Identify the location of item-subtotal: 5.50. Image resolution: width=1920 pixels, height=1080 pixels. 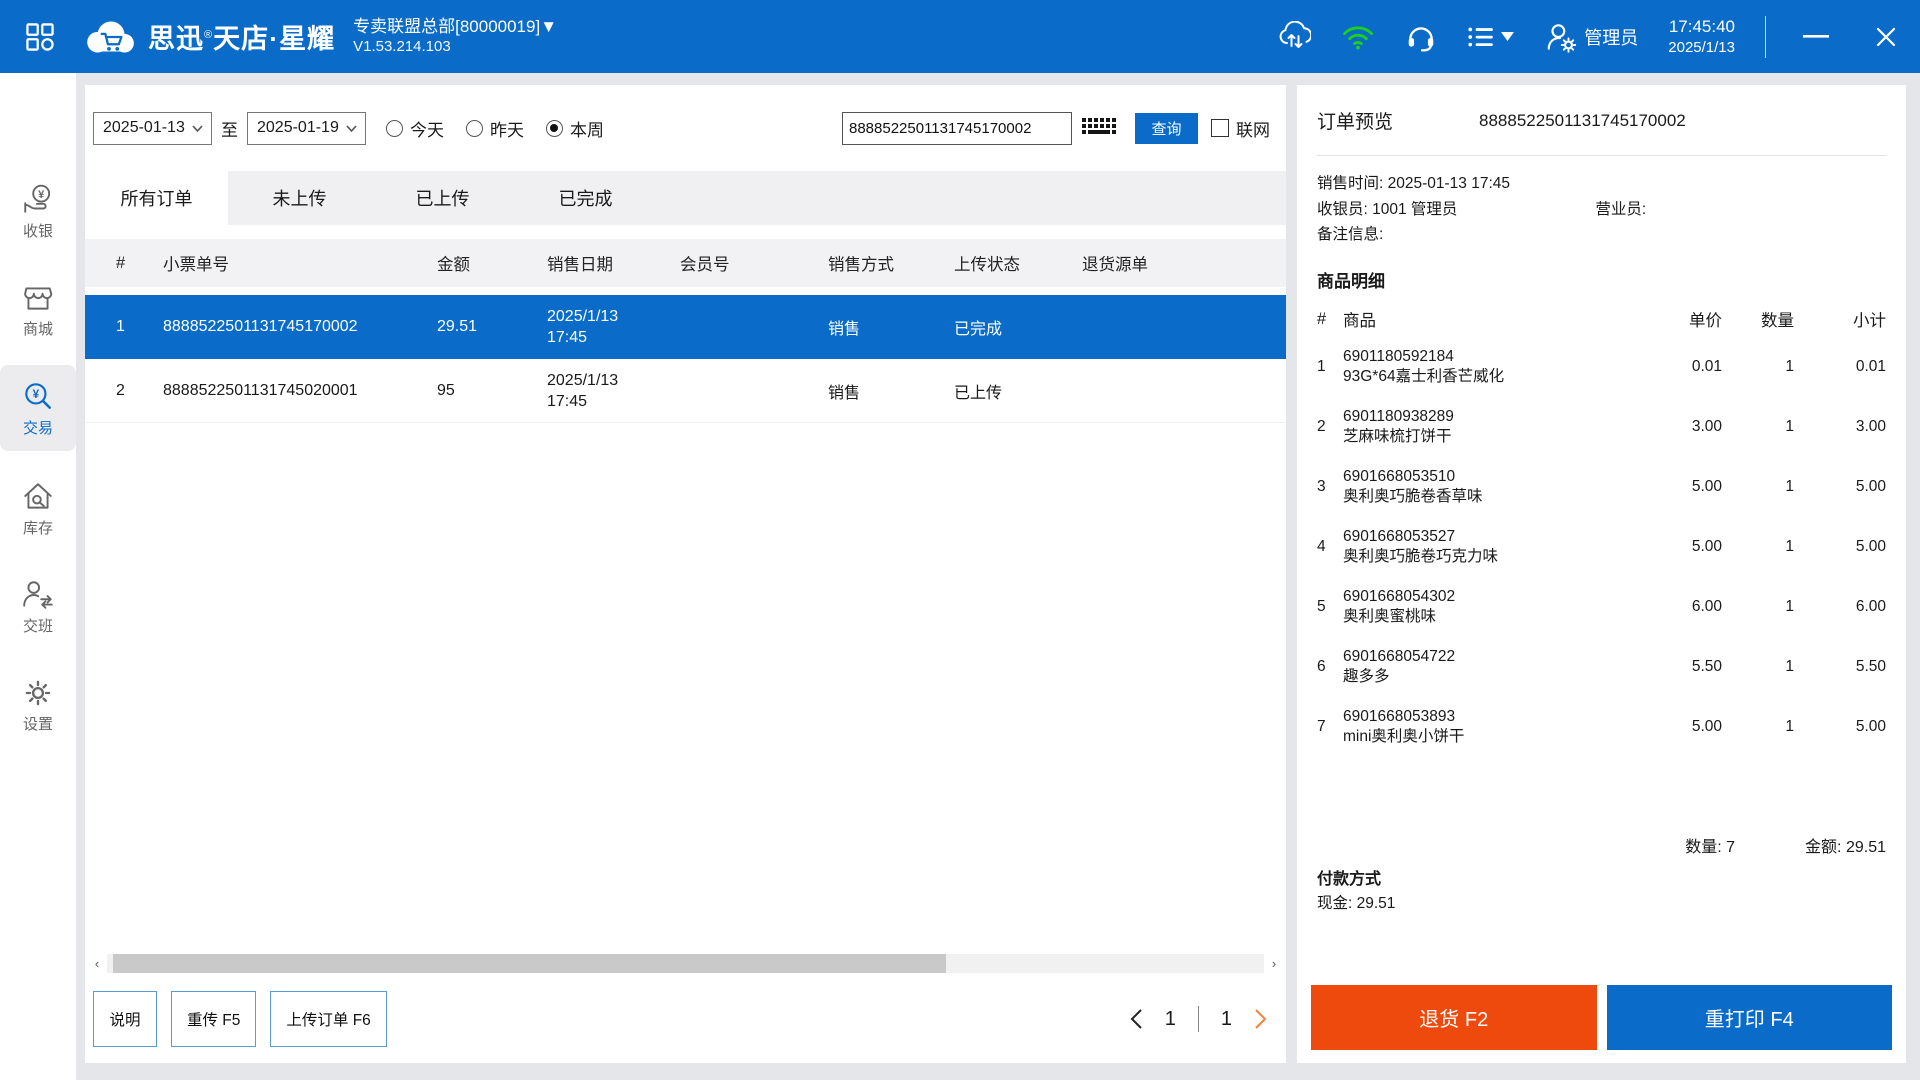
(1870, 666).